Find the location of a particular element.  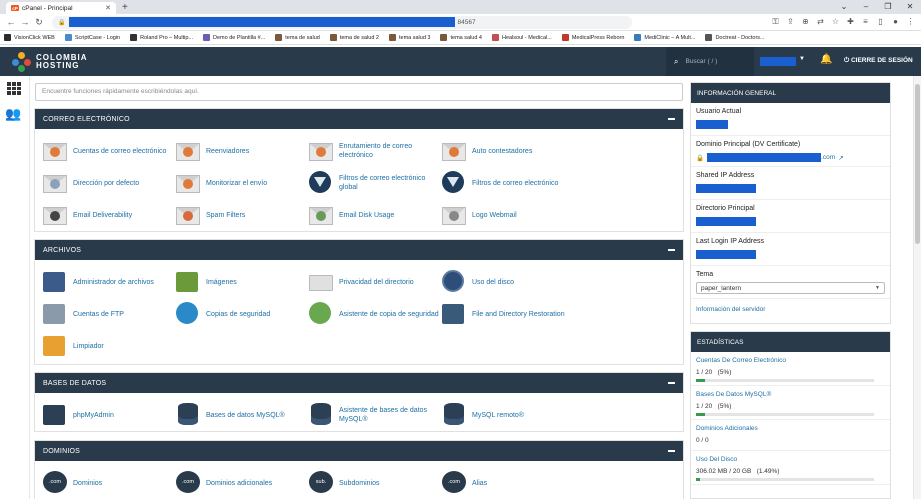

minimize-icon: – is located at coordinates (866, 7).